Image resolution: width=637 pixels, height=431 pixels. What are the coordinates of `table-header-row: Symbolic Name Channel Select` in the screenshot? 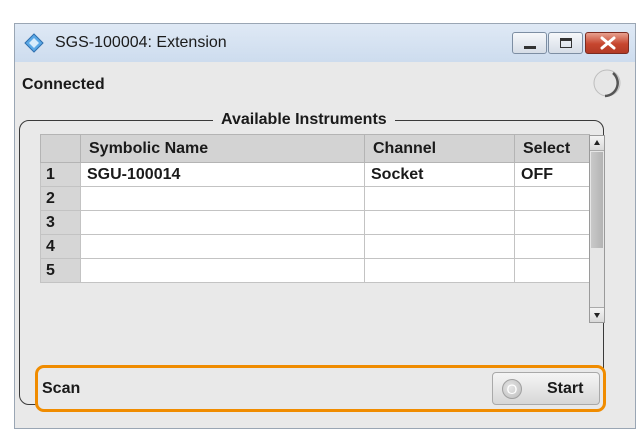 It's located at (315, 148).